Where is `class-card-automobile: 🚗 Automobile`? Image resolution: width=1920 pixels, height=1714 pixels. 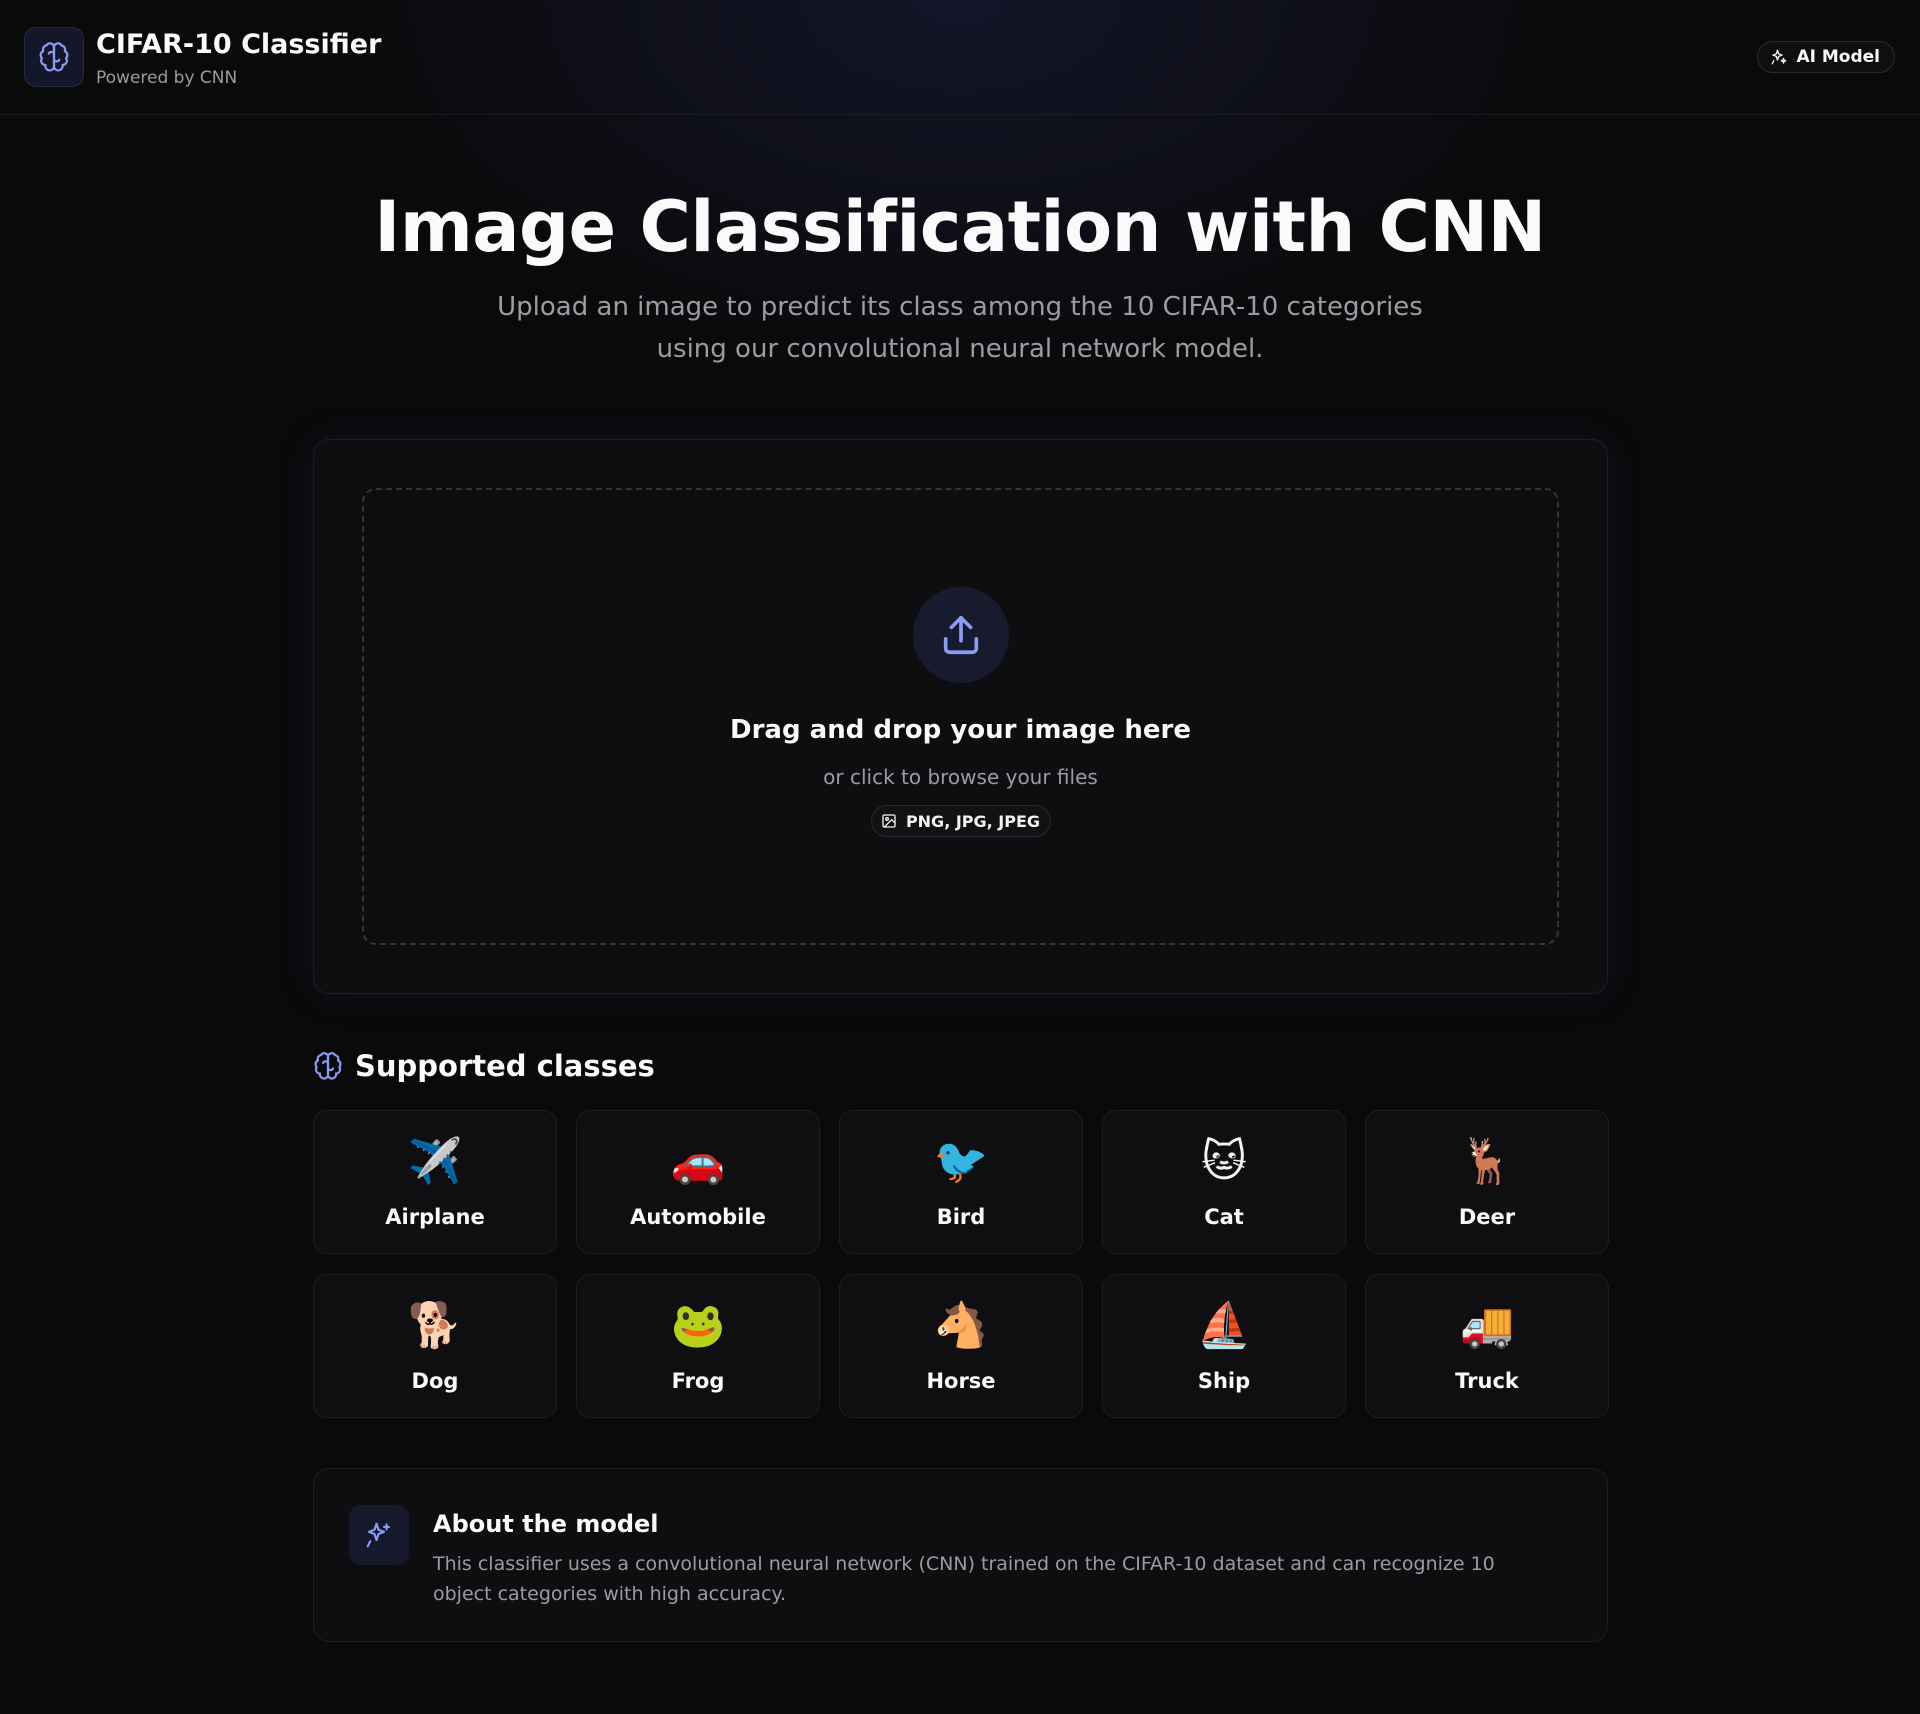 class-card-automobile: 🚗 Automobile is located at coordinates (698, 1182).